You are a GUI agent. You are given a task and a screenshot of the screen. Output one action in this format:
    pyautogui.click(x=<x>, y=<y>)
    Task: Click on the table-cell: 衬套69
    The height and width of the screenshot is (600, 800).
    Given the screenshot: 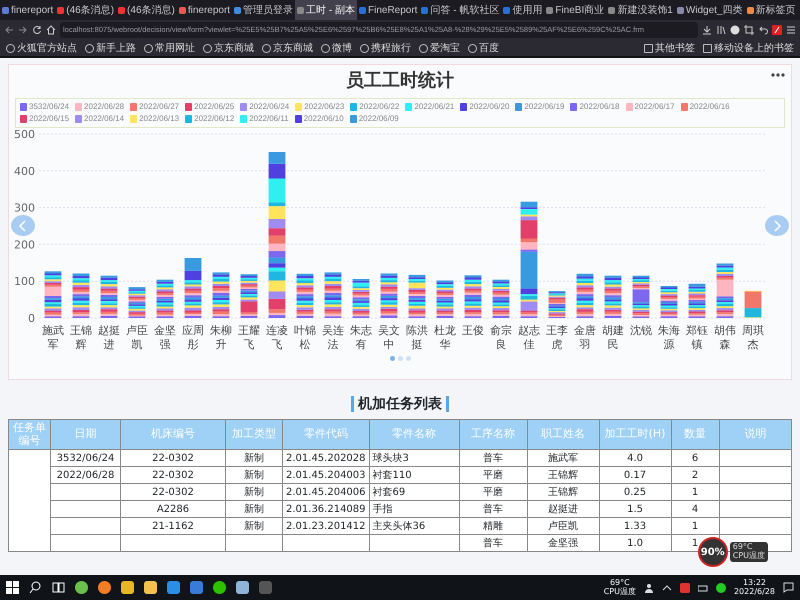 What is the action you would take?
    pyautogui.click(x=414, y=492)
    